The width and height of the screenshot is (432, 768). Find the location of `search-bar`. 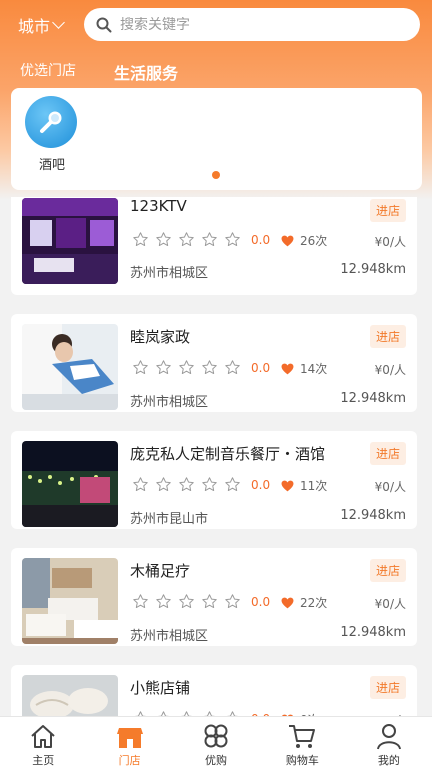

search-bar is located at coordinates (252, 24).